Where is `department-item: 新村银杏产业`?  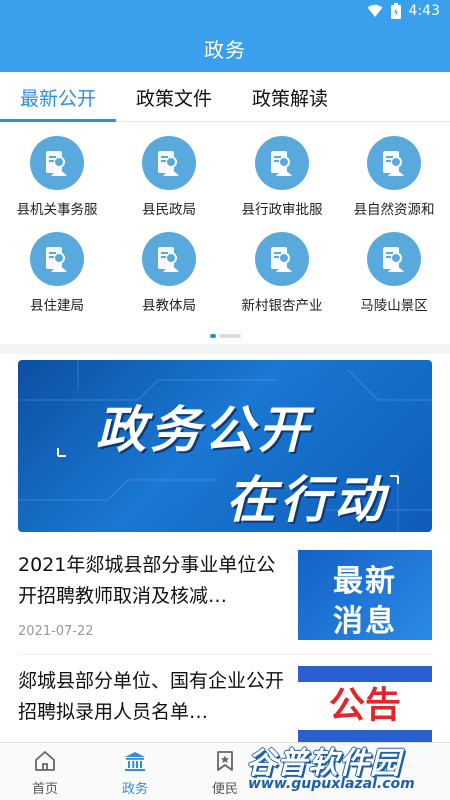
department-item: 新村银杏产业 is located at coordinates (282, 266).